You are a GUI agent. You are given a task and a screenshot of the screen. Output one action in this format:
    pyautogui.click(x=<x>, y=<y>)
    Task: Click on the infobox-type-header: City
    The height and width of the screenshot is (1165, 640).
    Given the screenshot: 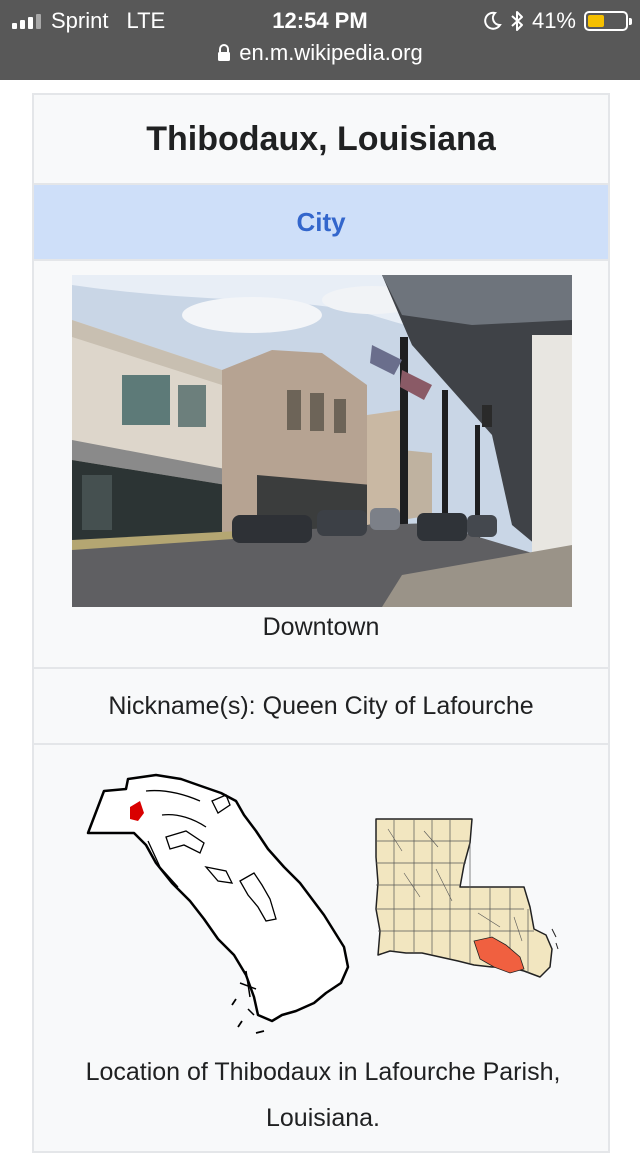 What is the action you would take?
    pyautogui.click(x=321, y=223)
    